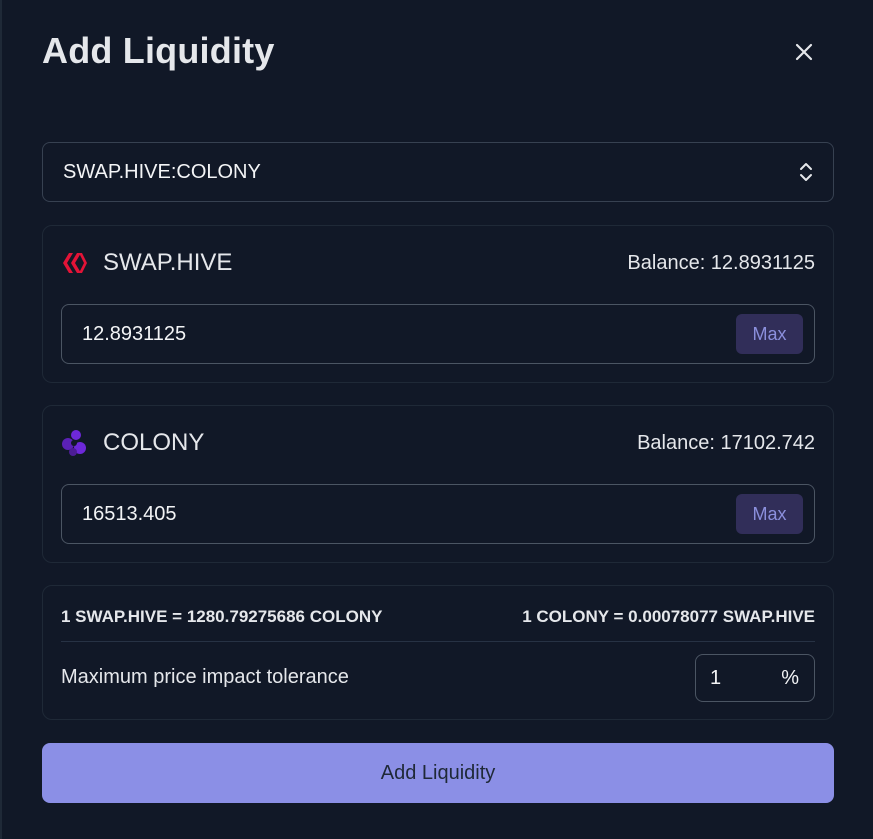 The width and height of the screenshot is (873, 839). What do you see at coordinates (438, 641) in the screenshot?
I see `divider` at bounding box center [438, 641].